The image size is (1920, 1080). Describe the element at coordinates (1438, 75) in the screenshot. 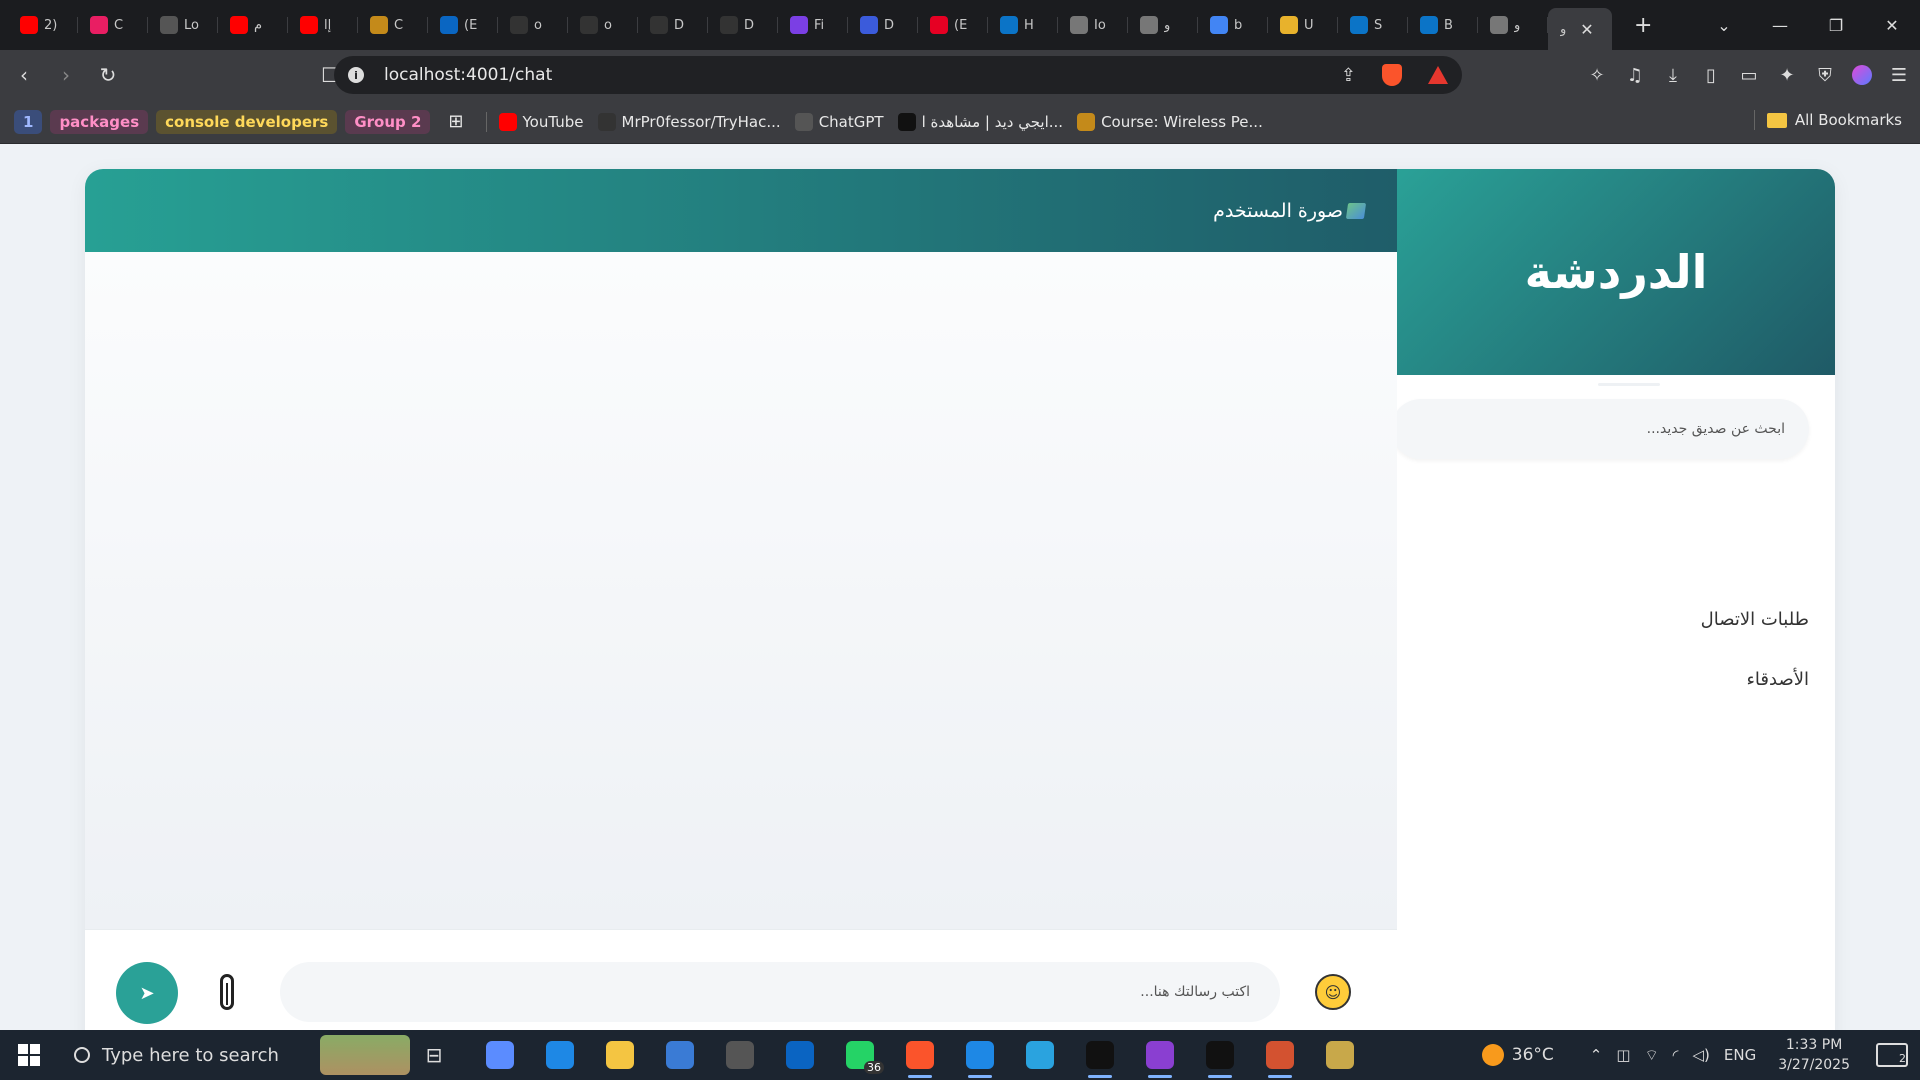

I see `brave-rewards-icon` at that location.